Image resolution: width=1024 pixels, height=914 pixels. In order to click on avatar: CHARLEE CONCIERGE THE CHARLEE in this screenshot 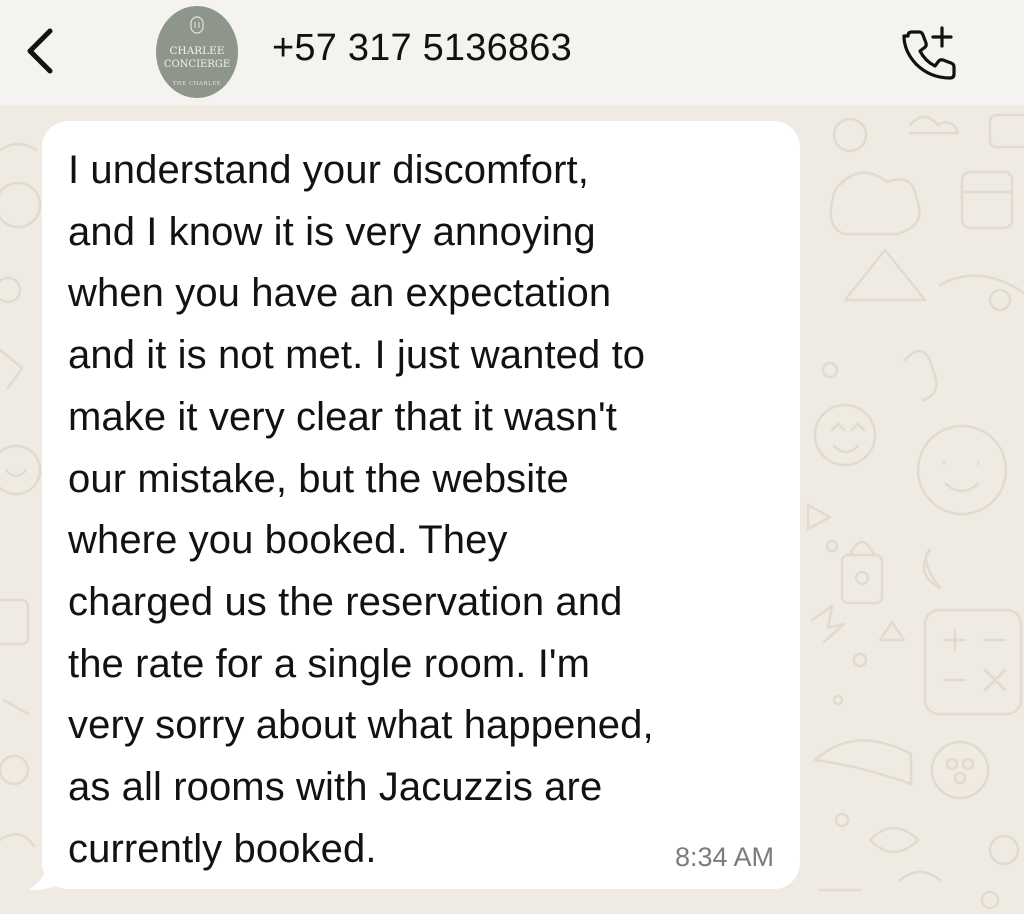, I will do `click(197, 52)`.